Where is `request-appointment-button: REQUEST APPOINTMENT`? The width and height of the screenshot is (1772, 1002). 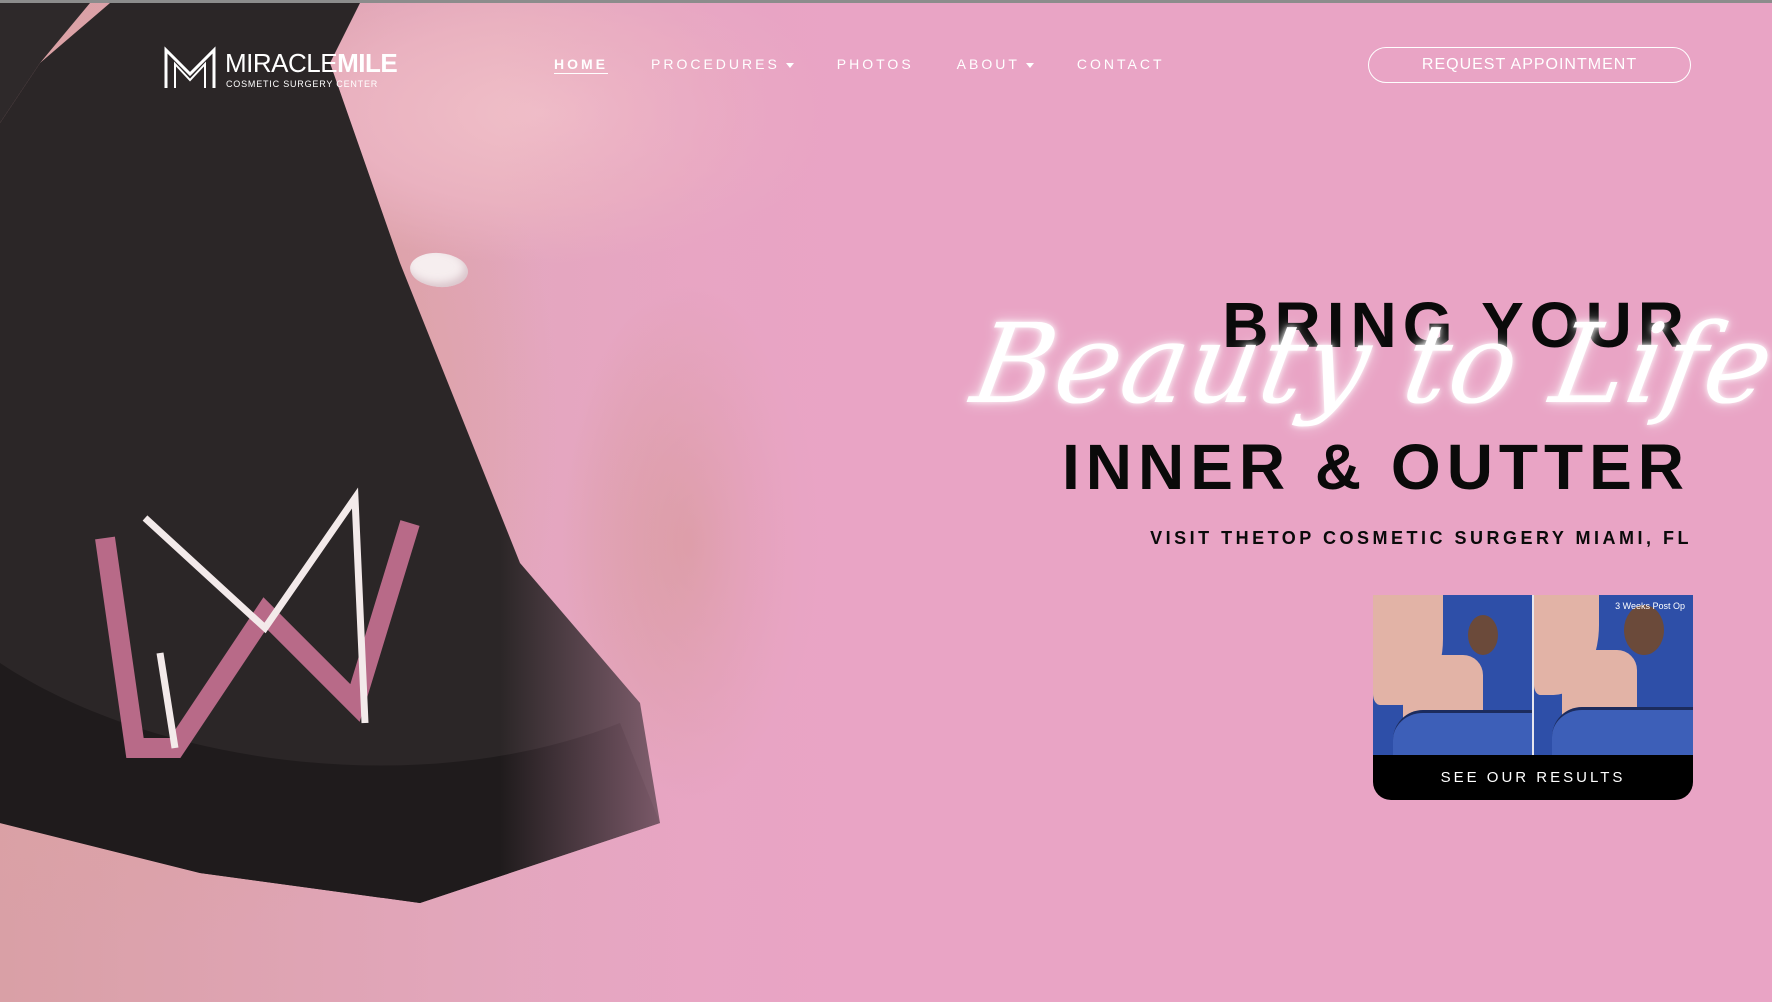
request-appointment-button: REQUEST APPOINTMENT is located at coordinates (1529, 65).